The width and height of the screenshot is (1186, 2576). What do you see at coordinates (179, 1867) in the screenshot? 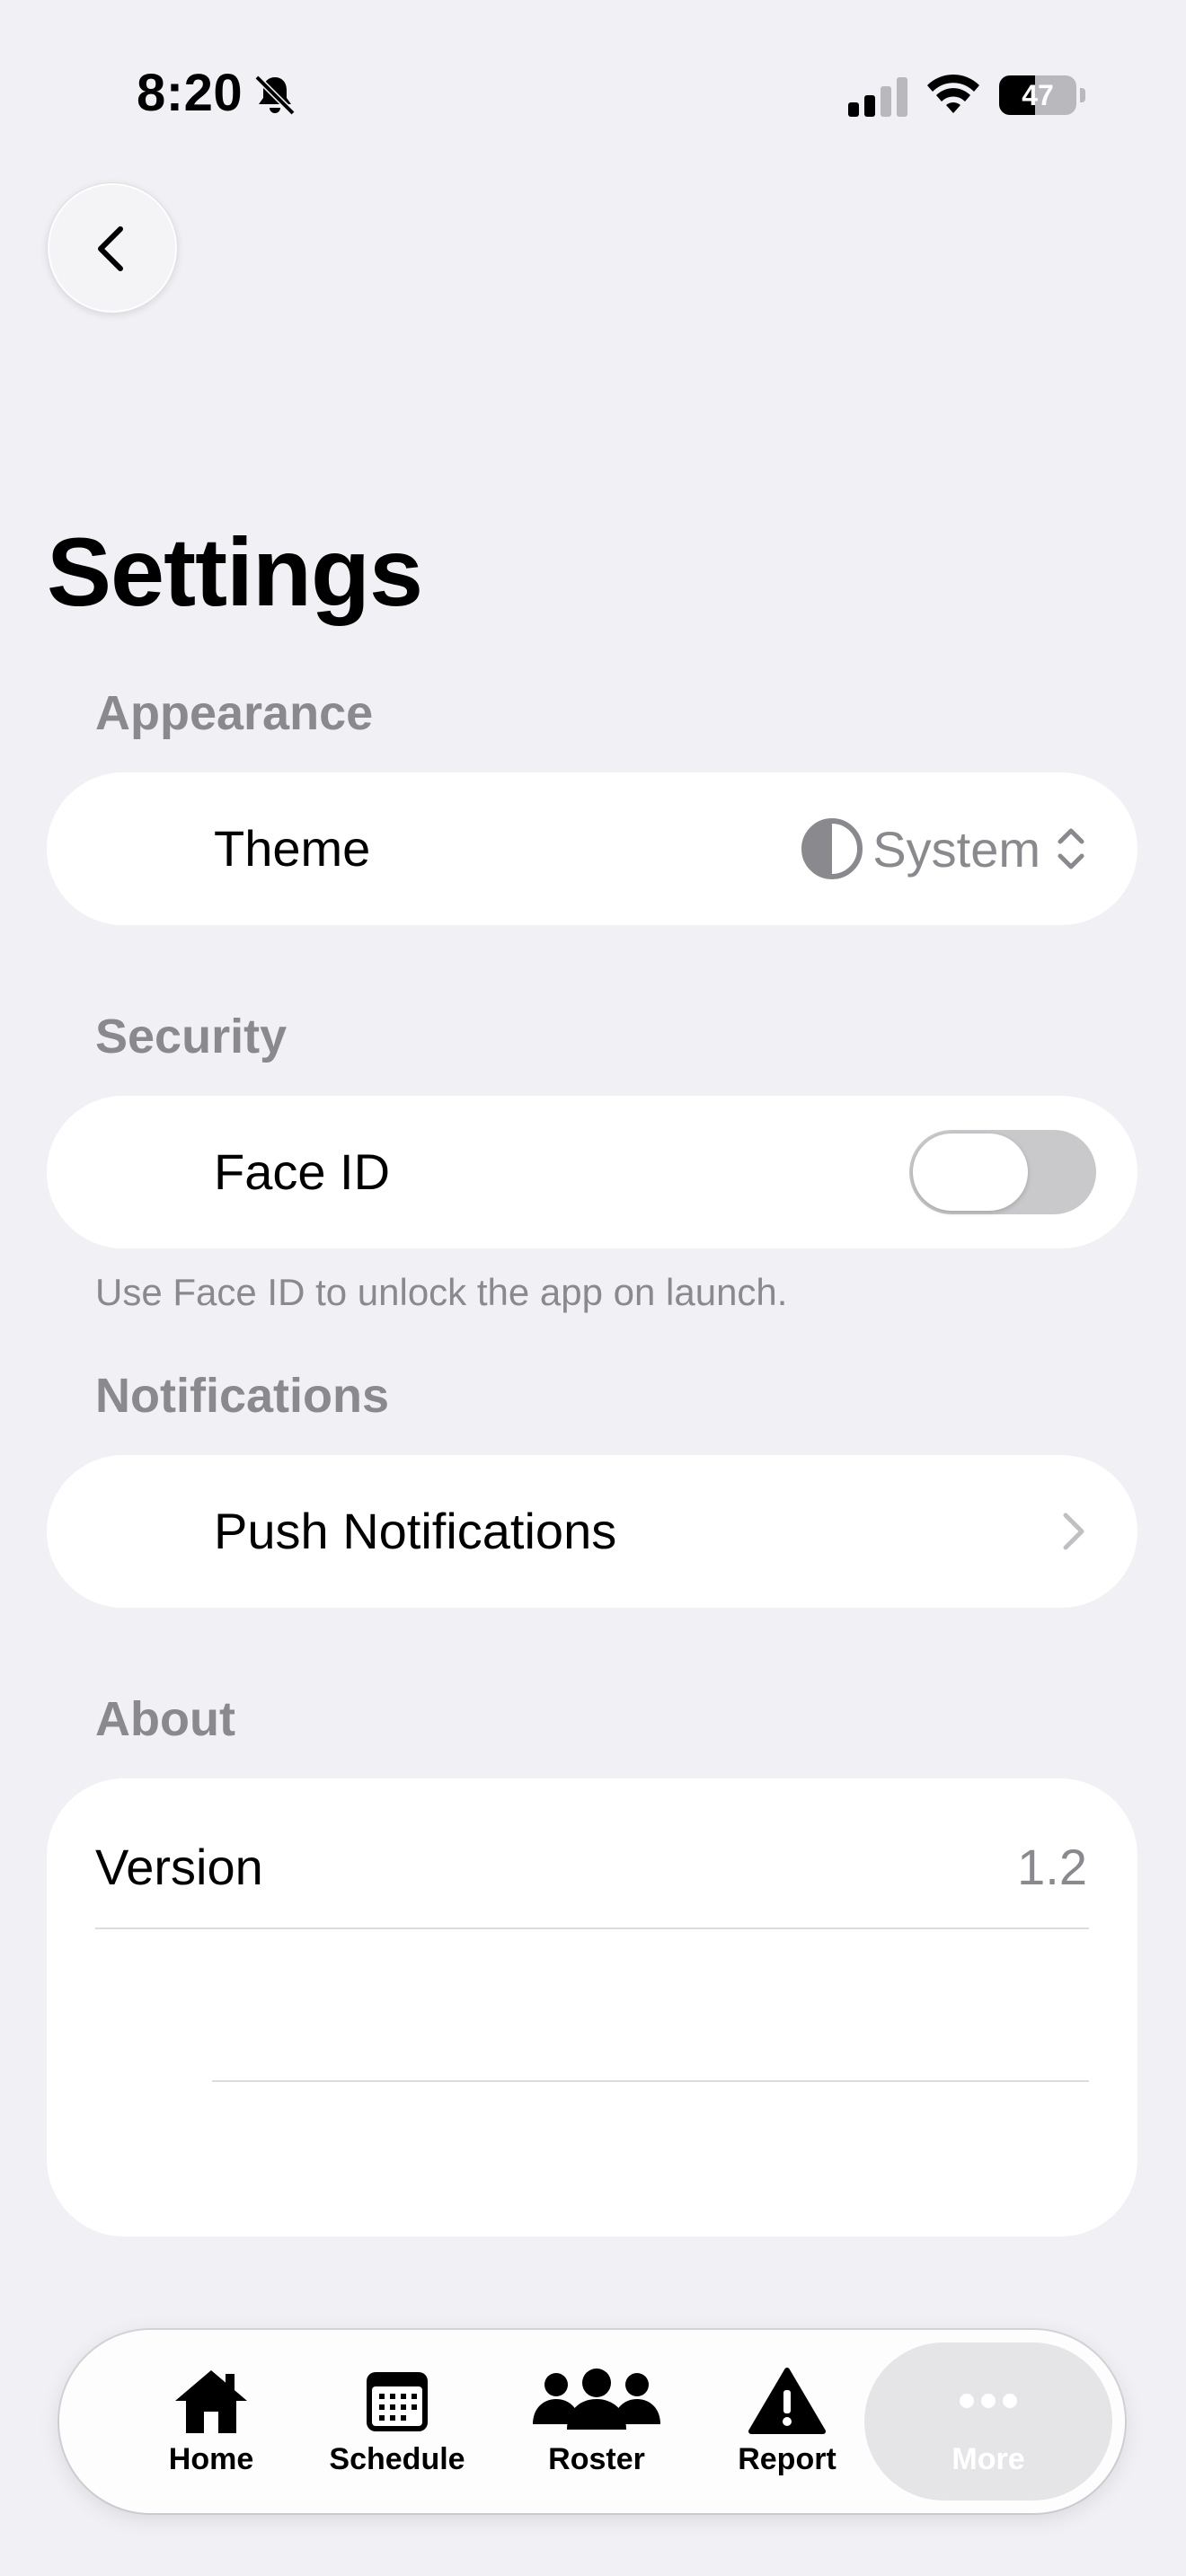
I see `version-label: Version` at bounding box center [179, 1867].